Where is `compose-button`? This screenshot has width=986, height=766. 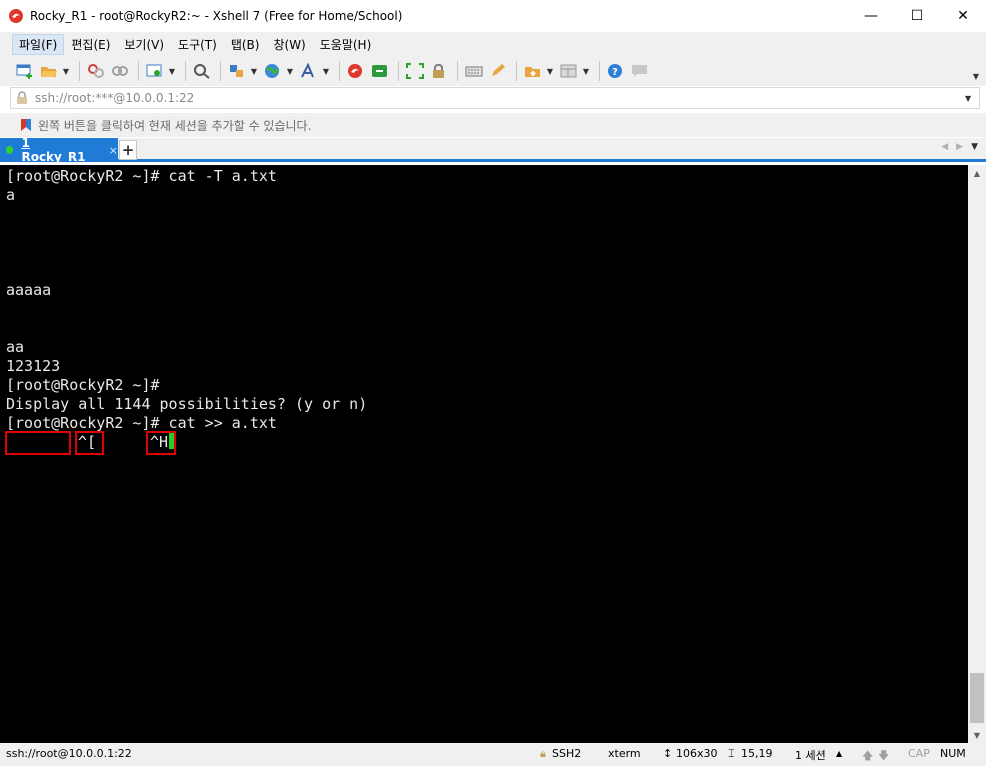
compose-button is located at coordinates (498, 71).